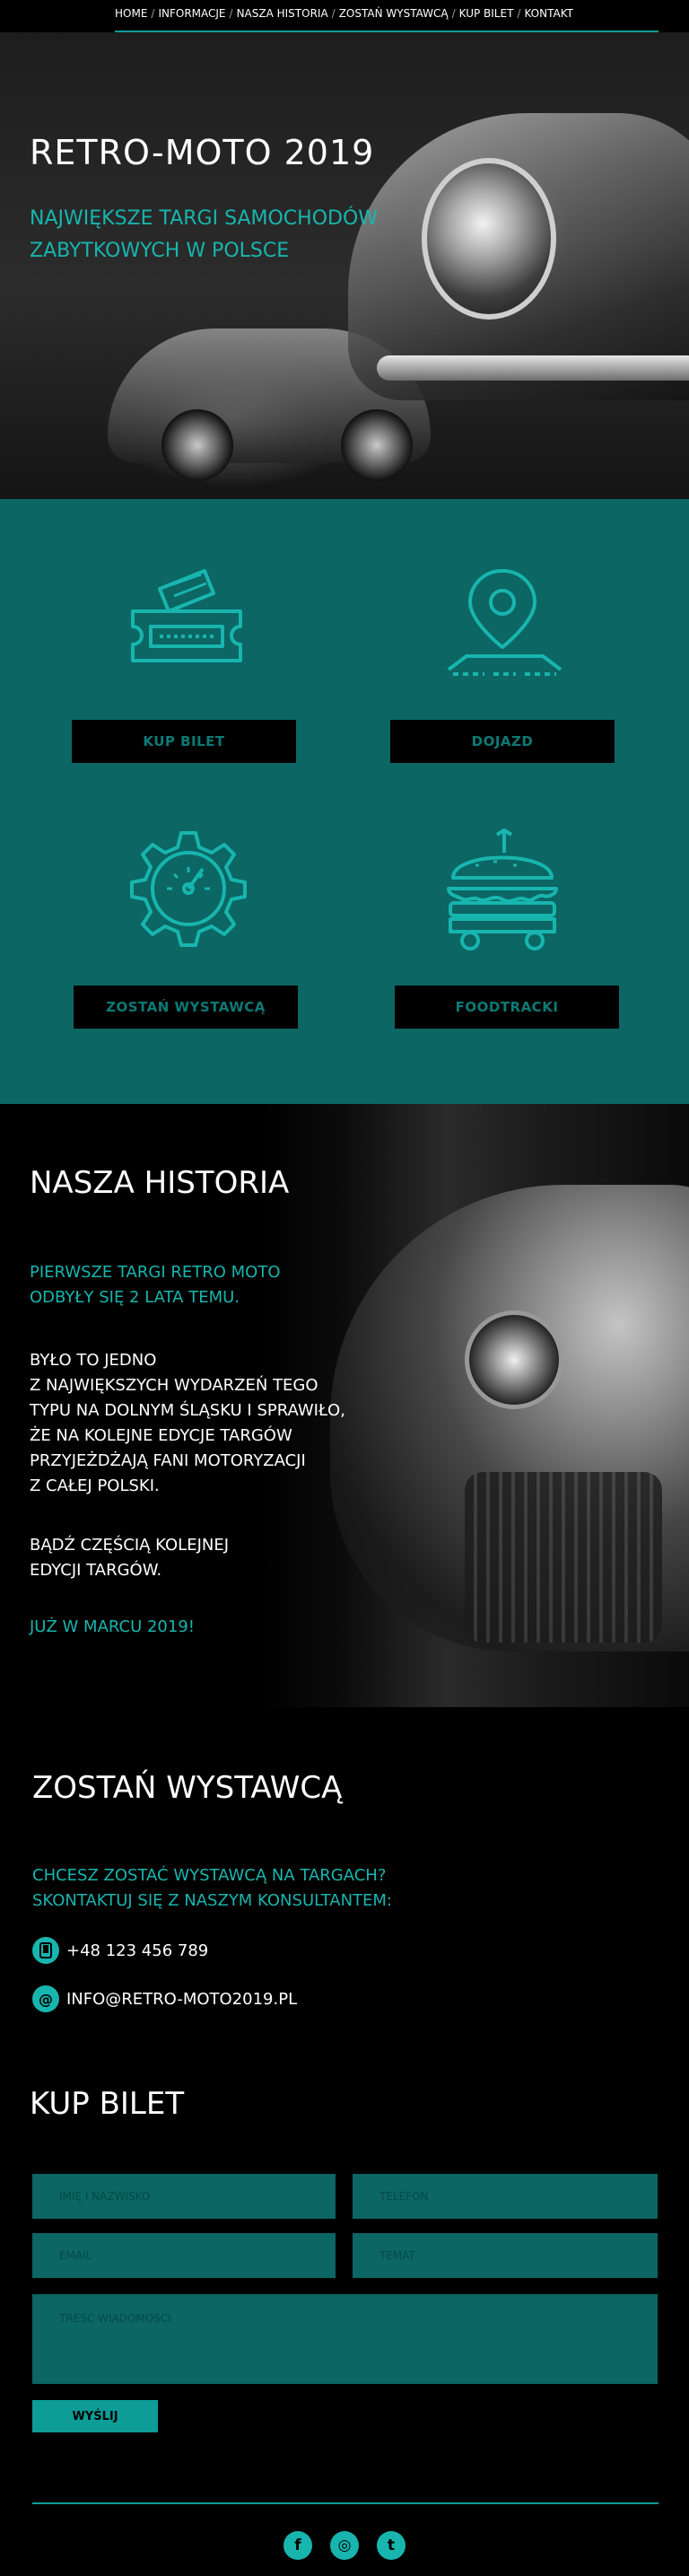 The width and height of the screenshot is (689, 2576). What do you see at coordinates (160, 1183) in the screenshot?
I see `history-title: NASZA HISTORIA` at bounding box center [160, 1183].